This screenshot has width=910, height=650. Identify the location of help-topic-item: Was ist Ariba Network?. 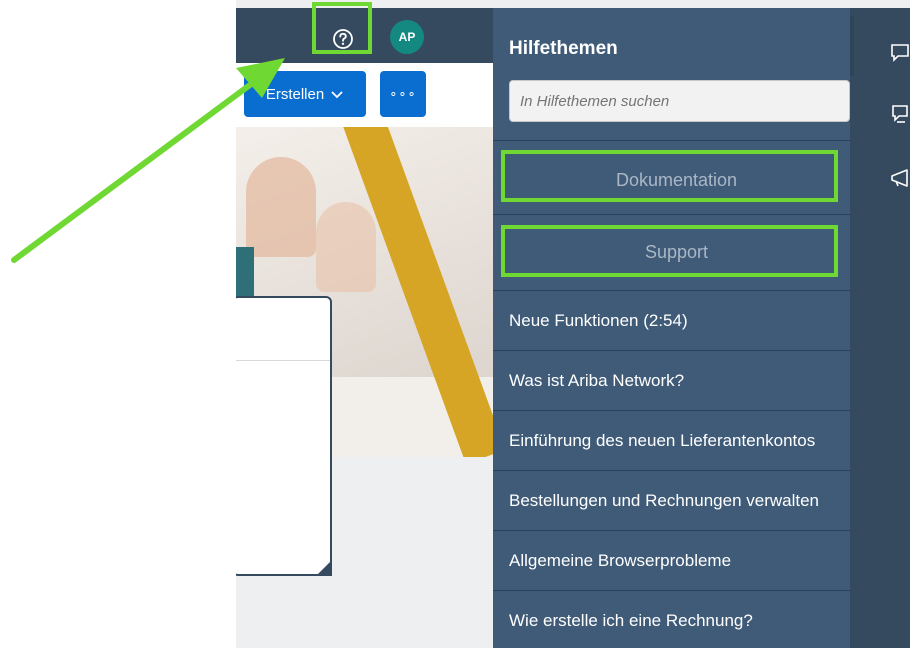
(671, 380).